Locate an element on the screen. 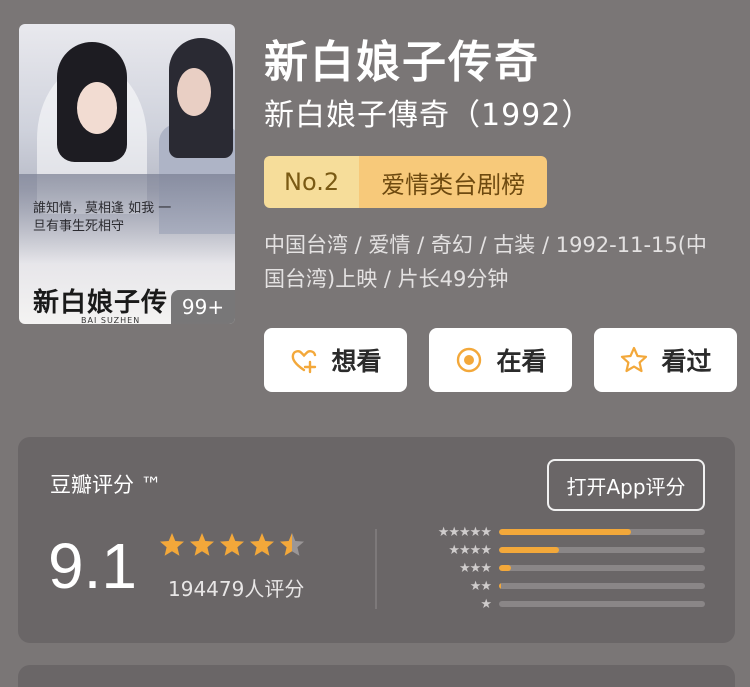  watching-button: 在看 is located at coordinates (500, 360).